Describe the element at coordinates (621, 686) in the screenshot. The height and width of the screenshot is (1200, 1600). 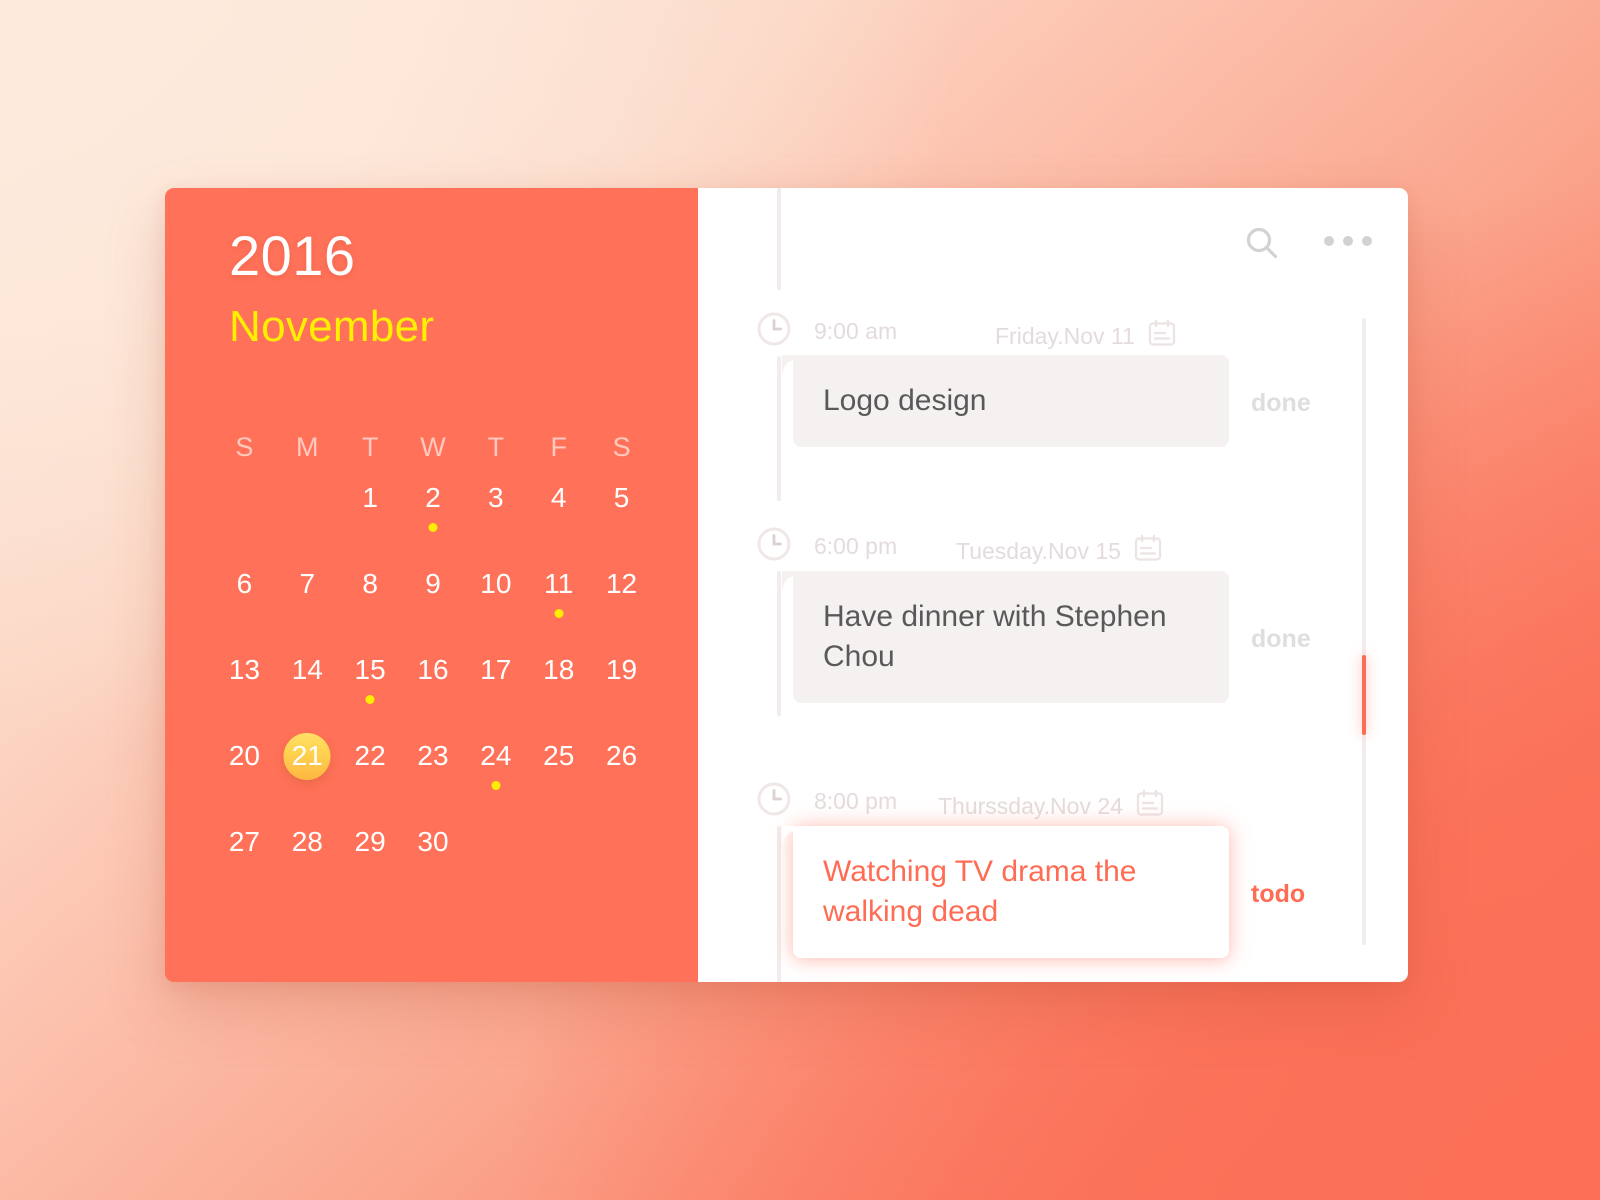
I see `calendar-day-19: 19` at that location.